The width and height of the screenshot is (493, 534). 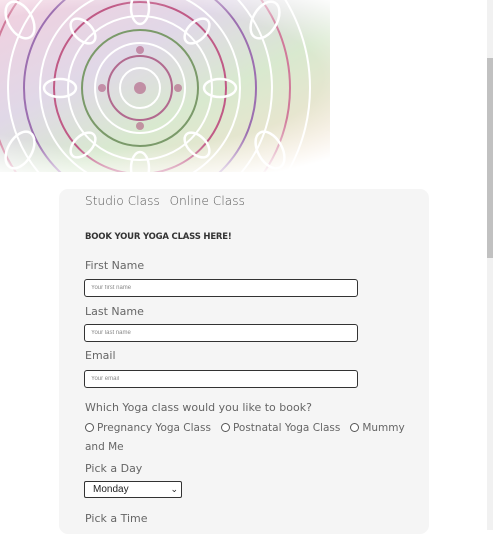 What do you see at coordinates (207, 201) in the screenshot?
I see `tab-online-class: Online Class` at bounding box center [207, 201].